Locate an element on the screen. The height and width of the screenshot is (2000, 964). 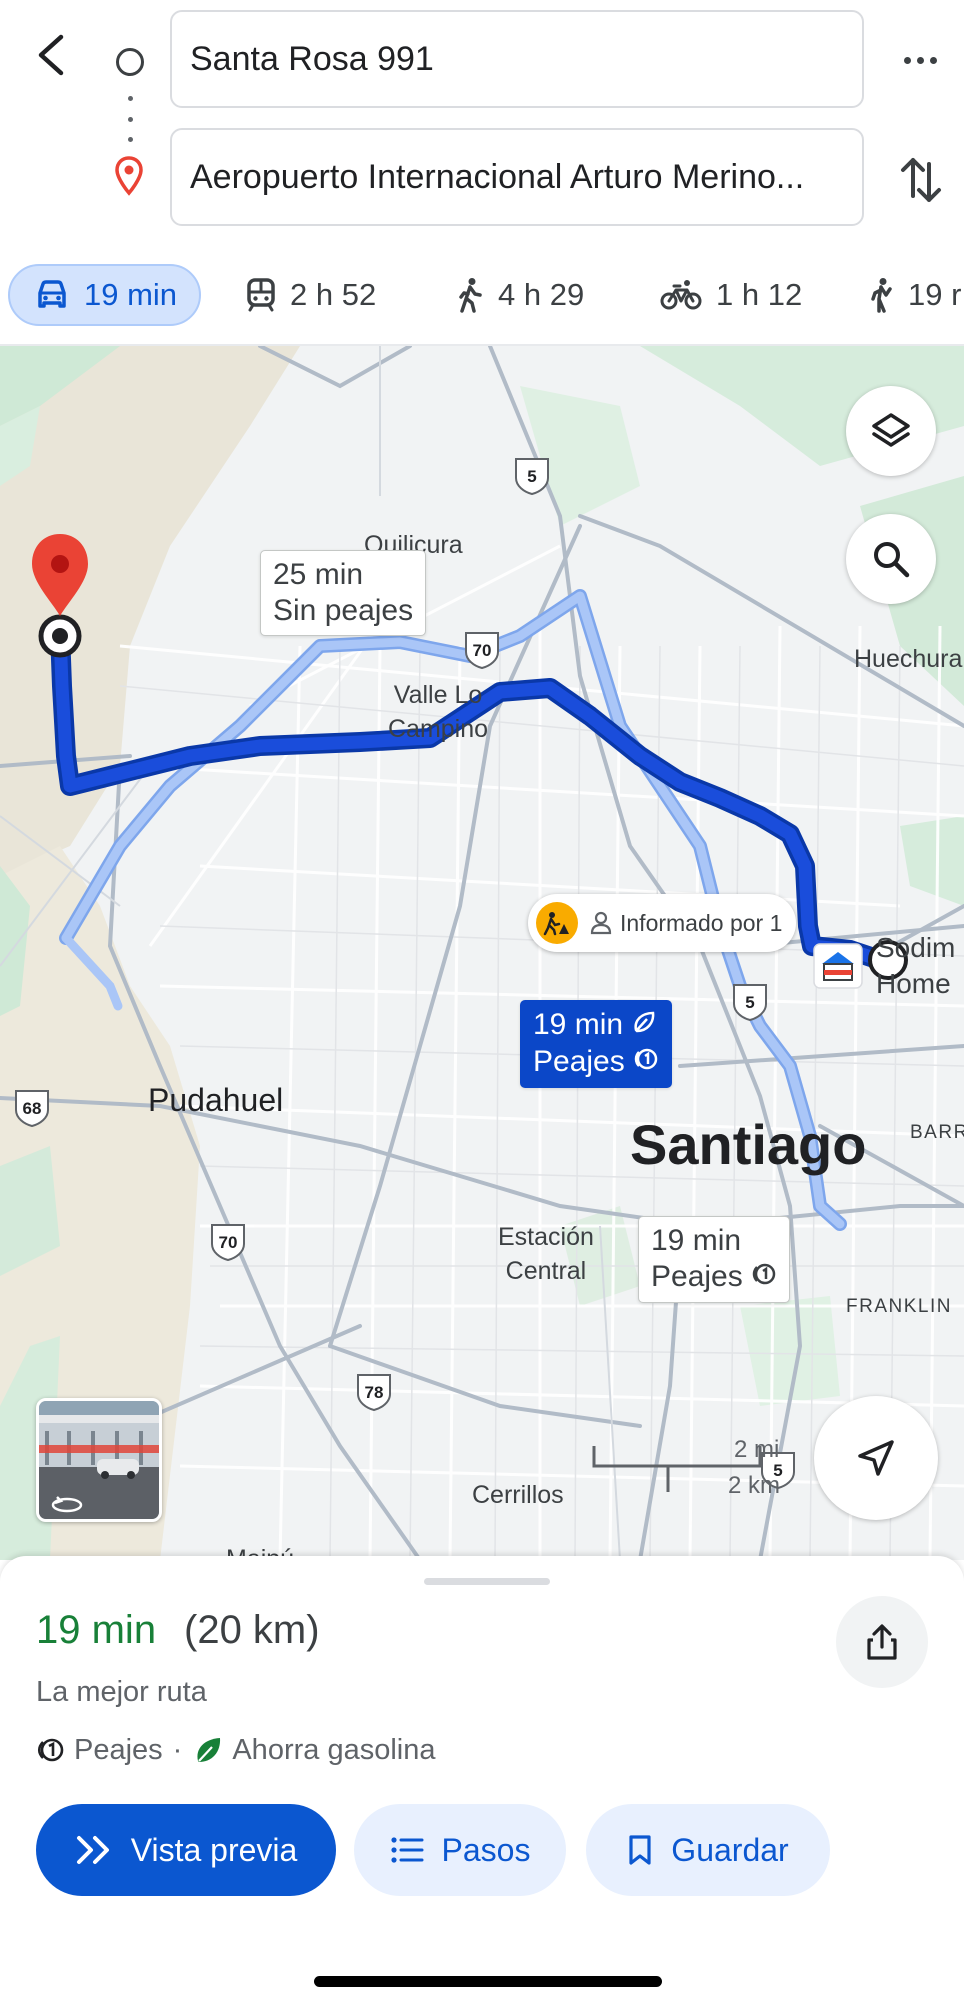
route-callout-primary: 19 min Peajes is located at coordinates (596, 1044).